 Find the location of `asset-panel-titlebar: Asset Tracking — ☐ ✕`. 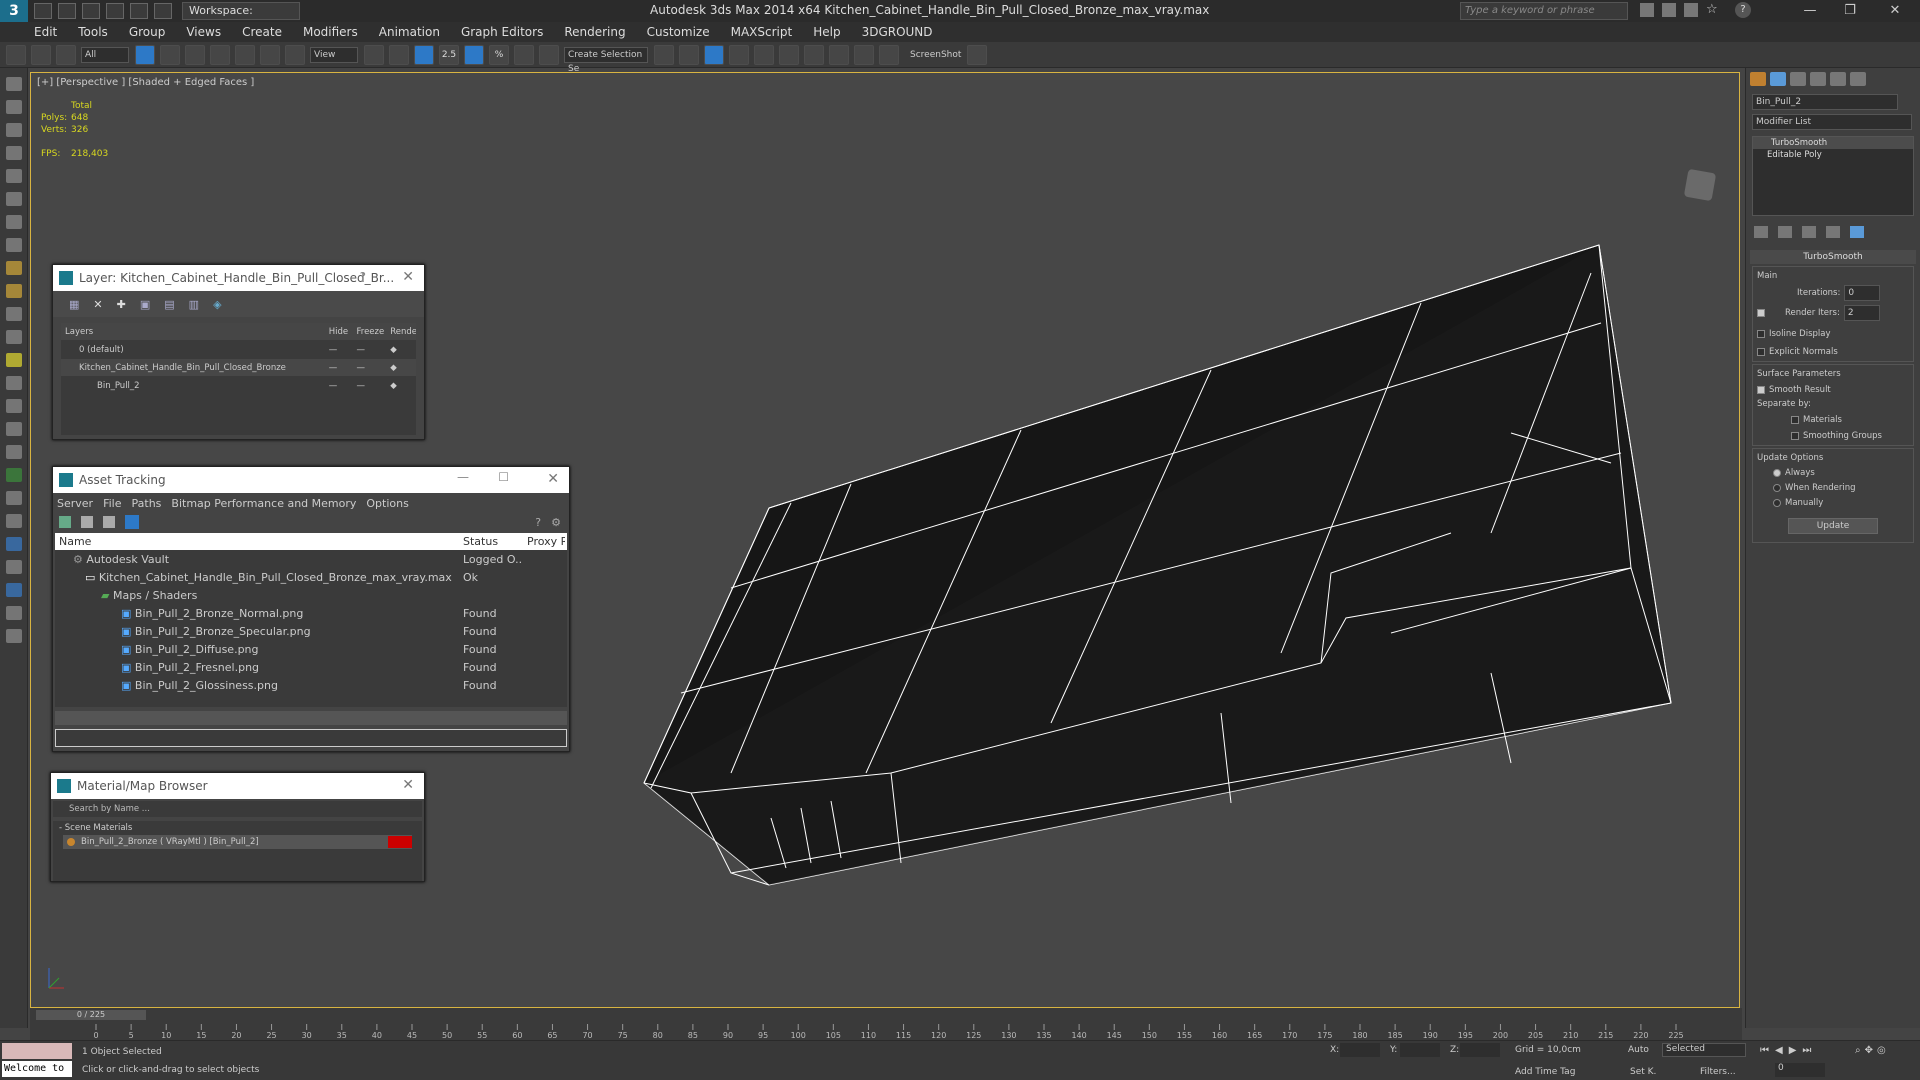

asset-panel-titlebar: Asset Tracking — ☐ ✕ is located at coordinates (311, 480).